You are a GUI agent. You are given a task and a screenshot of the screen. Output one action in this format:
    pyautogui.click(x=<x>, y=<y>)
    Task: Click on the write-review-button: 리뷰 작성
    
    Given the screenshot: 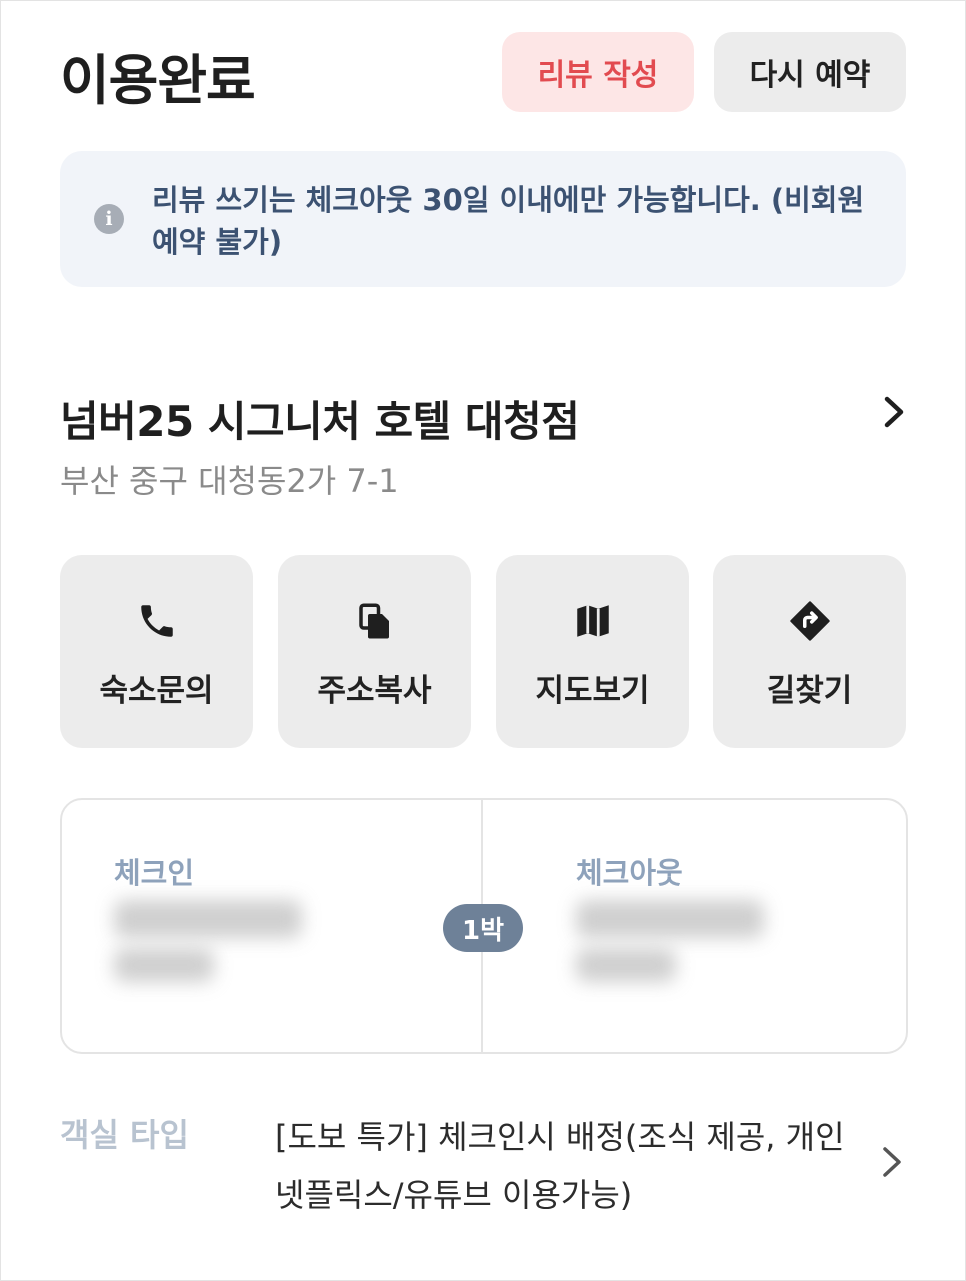 What is the action you would take?
    pyautogui.click(x=598, y=72)
    